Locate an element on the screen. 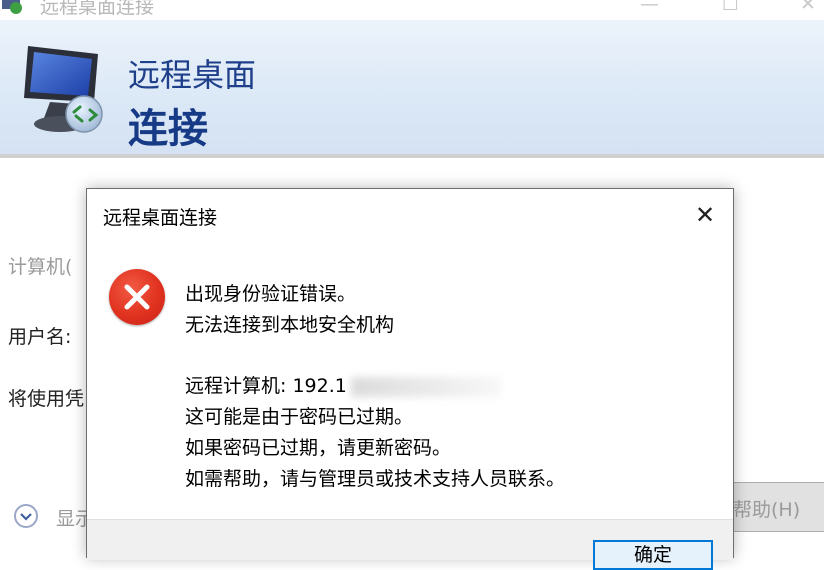 The image size is (824, 570). banner-title: 连接 is located at coordinates (168, 129).